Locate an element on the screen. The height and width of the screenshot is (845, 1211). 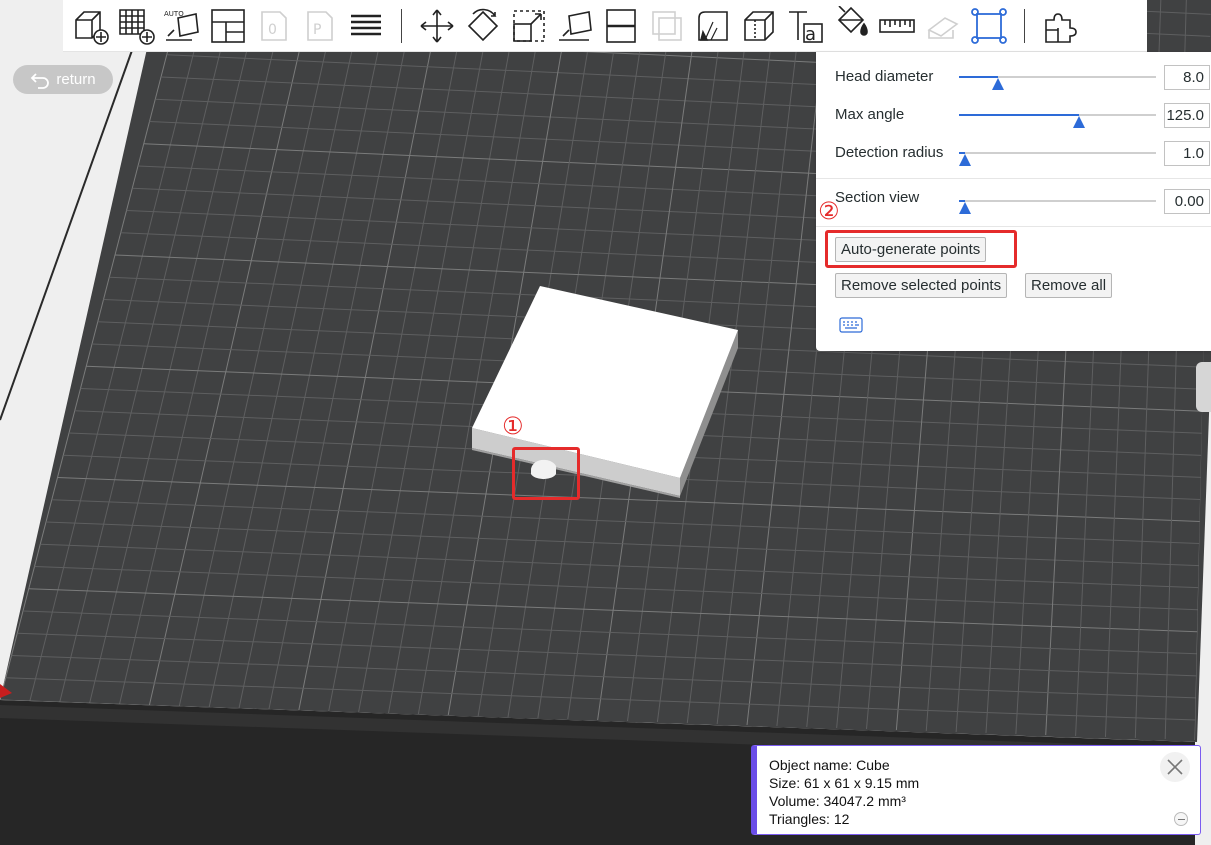
return-button: return is located at coordinates (63, 79).